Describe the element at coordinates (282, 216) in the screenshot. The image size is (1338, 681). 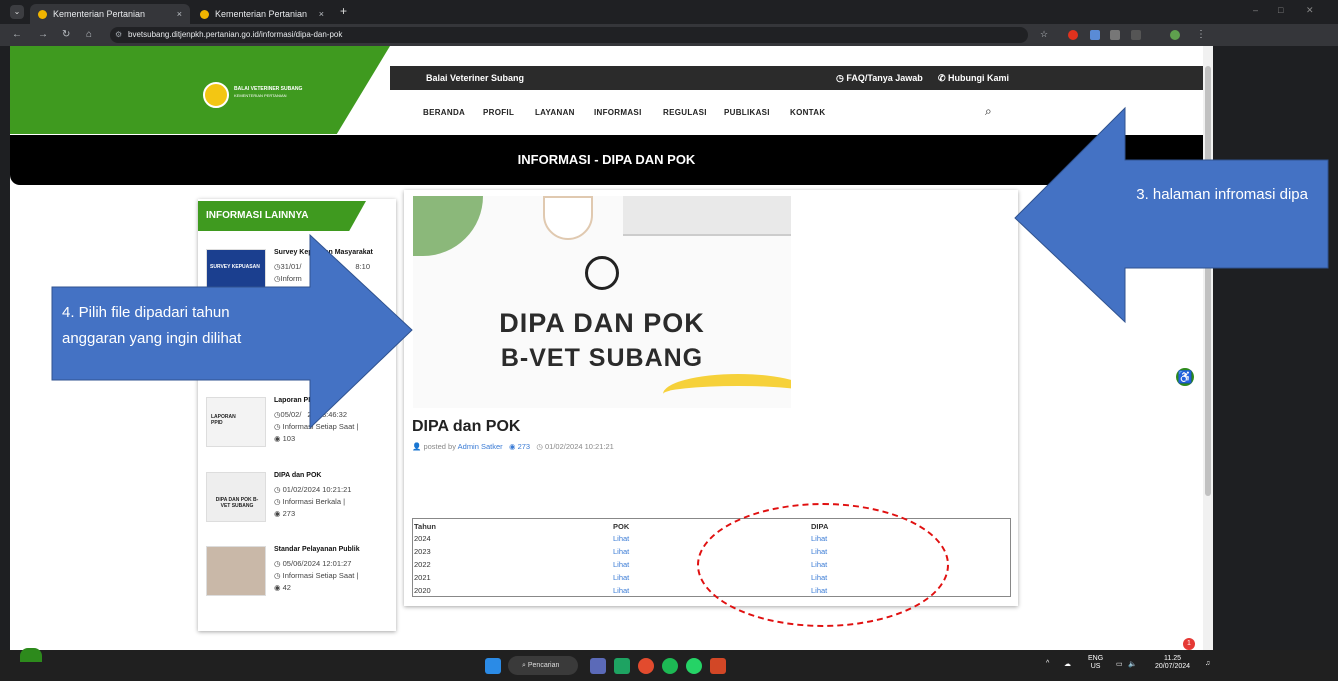
I see `sidebar-heading: INFORMASI LAINNYA` at that location.